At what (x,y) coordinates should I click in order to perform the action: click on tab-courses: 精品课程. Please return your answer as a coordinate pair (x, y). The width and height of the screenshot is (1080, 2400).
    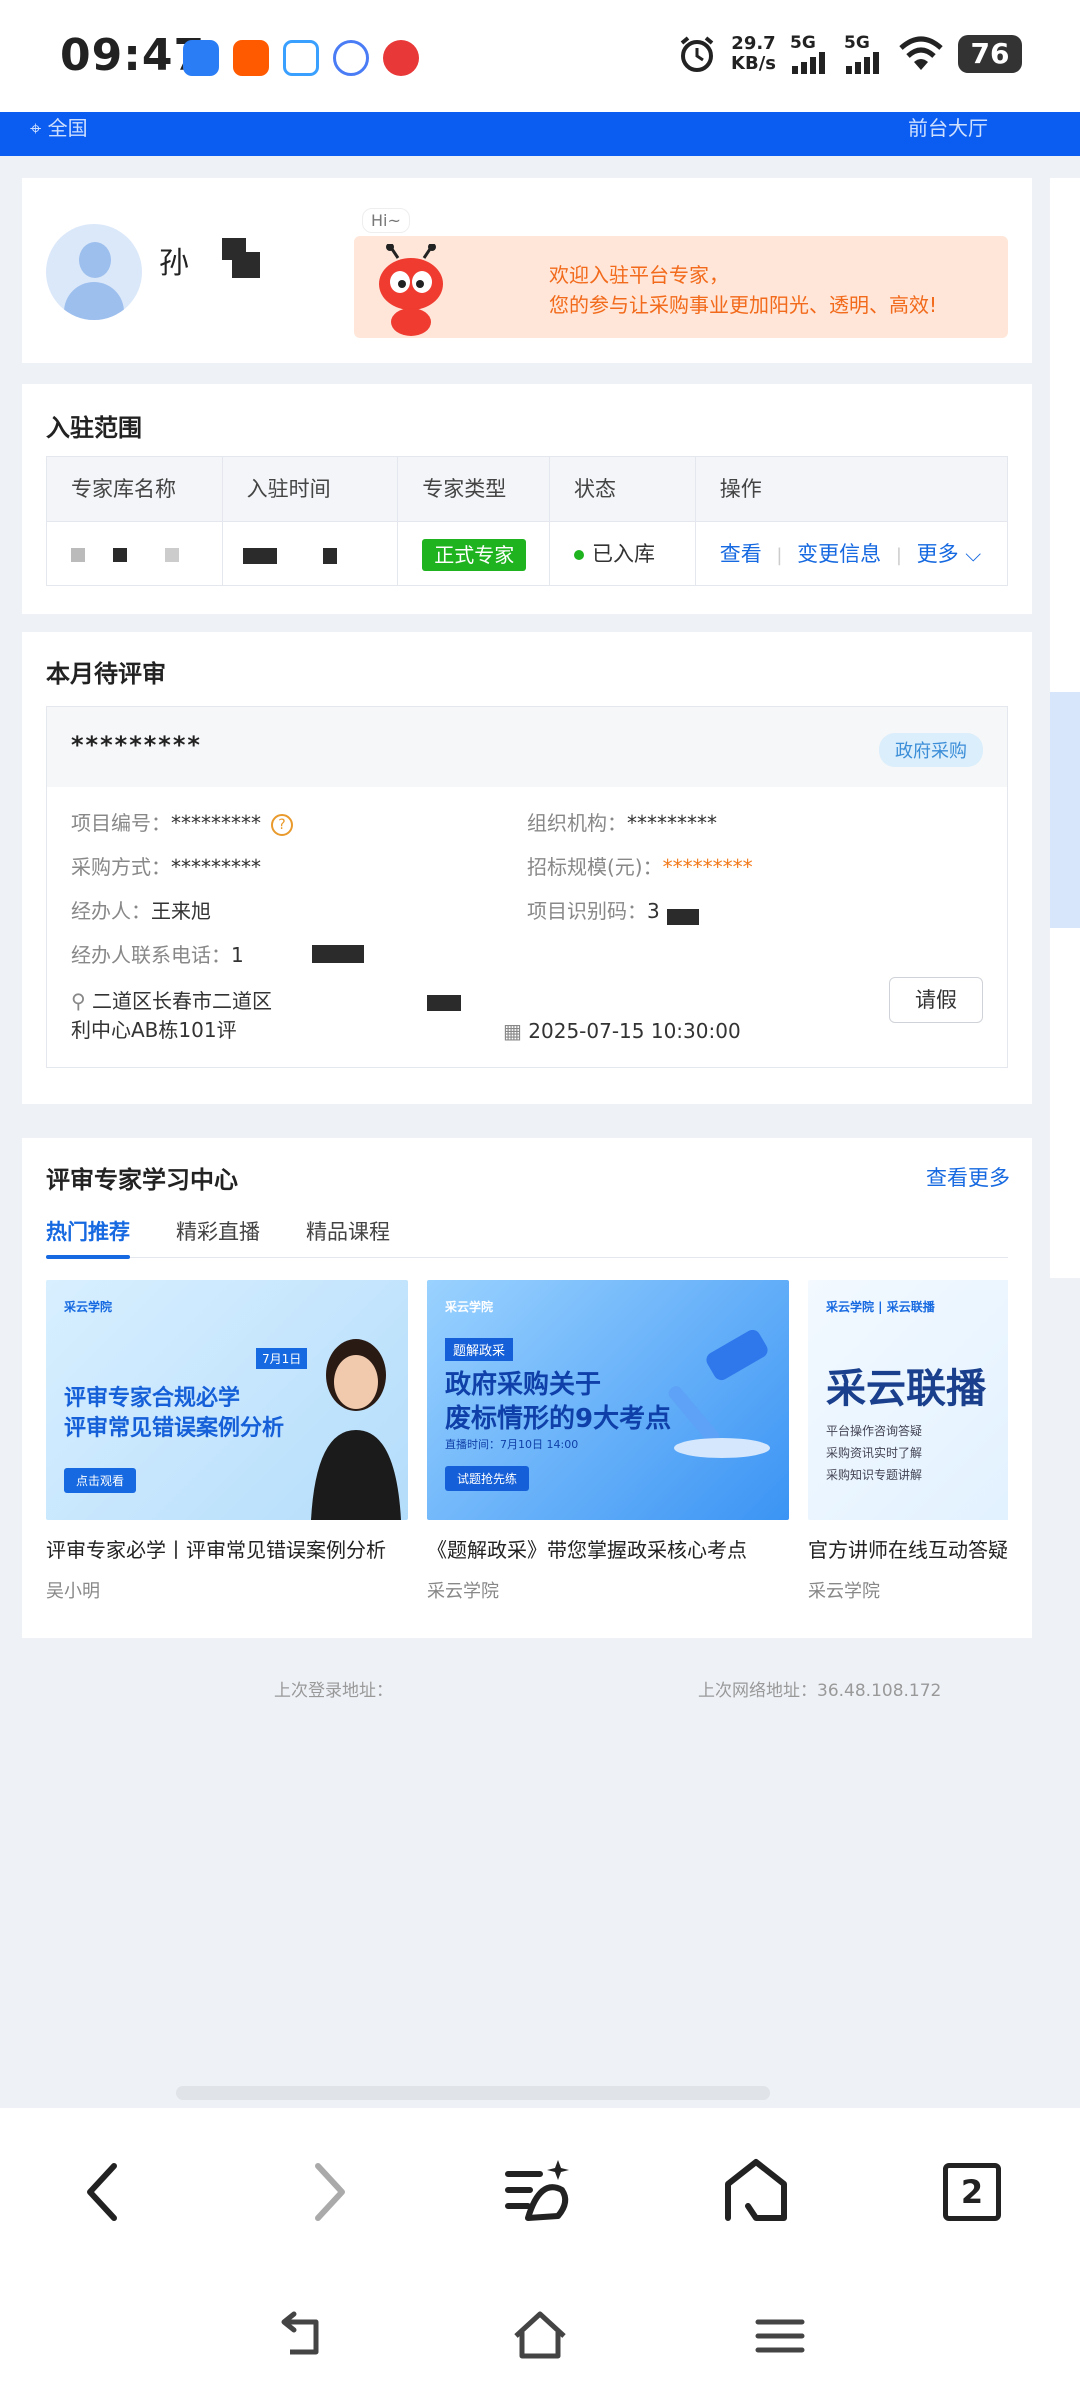
    Looking at the image, I should click on (348, 1237).